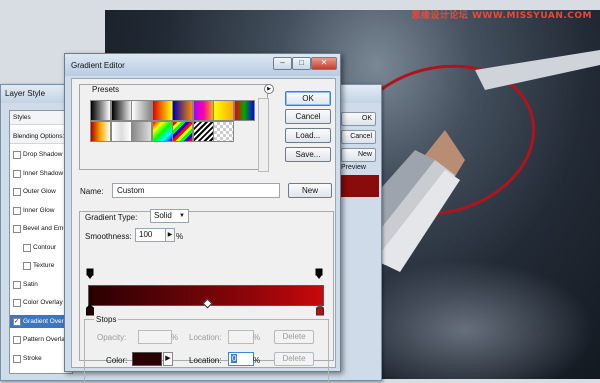 The width and height of the screenshot is (600, 383). I want to click on gradient-editor-titlebar: Gradient Editor – □ ✕, so click(202, 65).